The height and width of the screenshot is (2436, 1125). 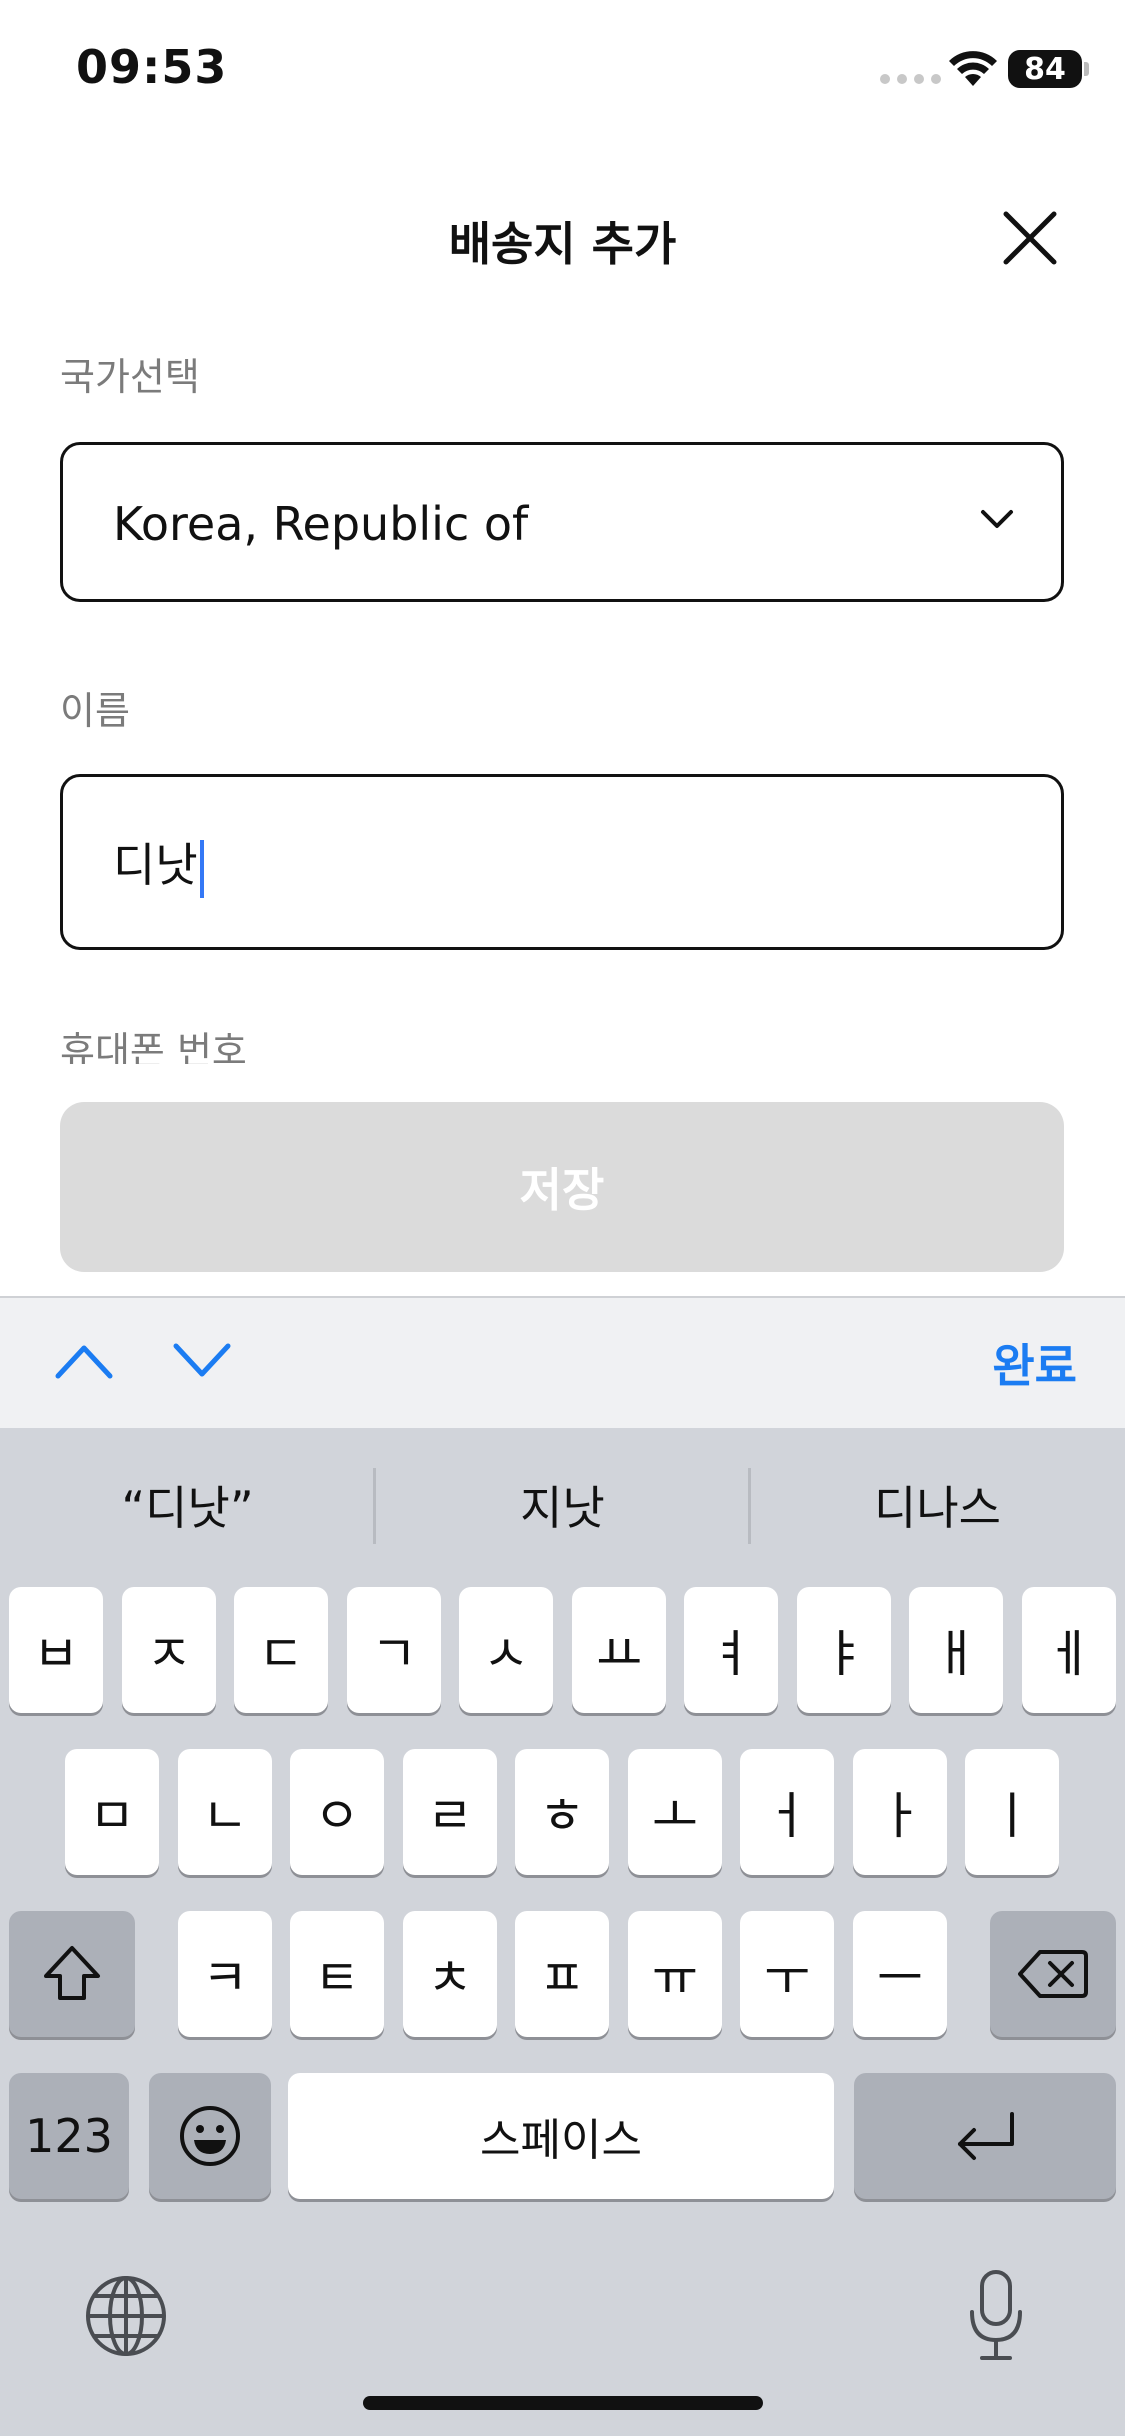 I want to click on page-title: 배송지 추가, so click(x=562, y=244).